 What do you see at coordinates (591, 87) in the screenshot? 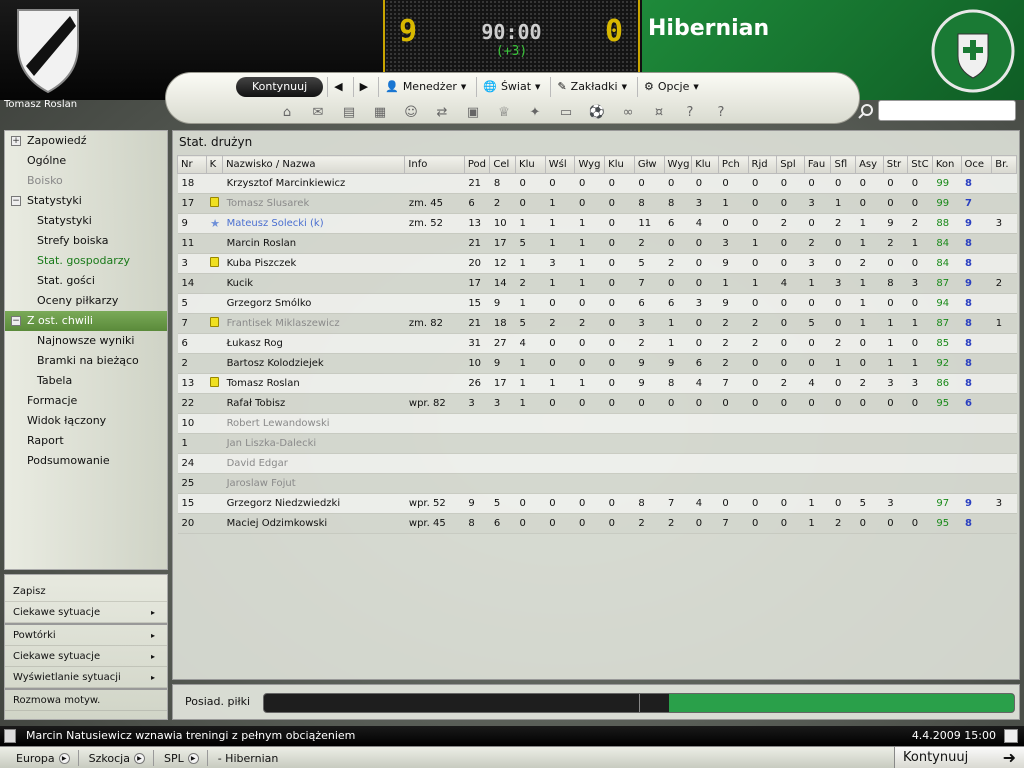
I see `menu-bookmarks: ✎ Zakładki ▼` at bounding box center [591, 87].